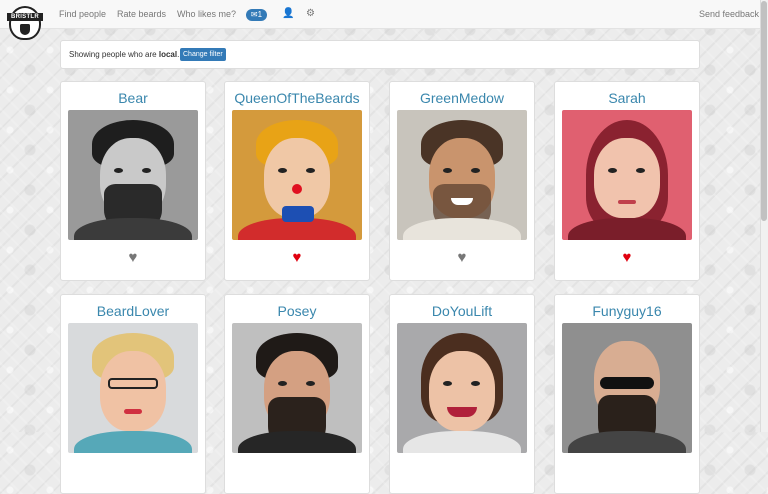 Image resolution: width=768 pixels, height=494 pixels. I want to click on scrollbar, so click(764, 216).